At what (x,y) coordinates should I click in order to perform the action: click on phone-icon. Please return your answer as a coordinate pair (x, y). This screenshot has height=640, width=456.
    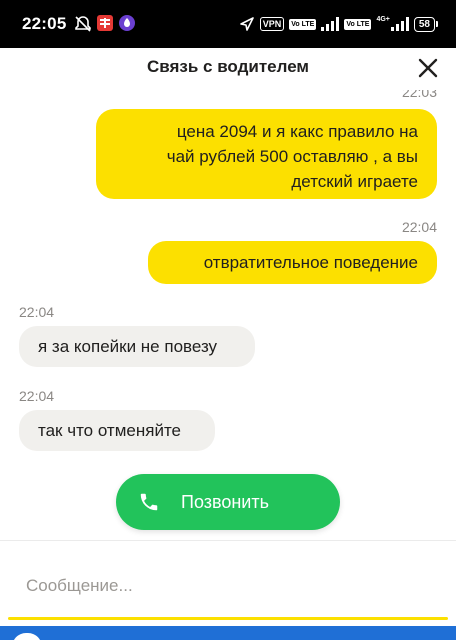
    Looking at the image, I should click on (149, 502).